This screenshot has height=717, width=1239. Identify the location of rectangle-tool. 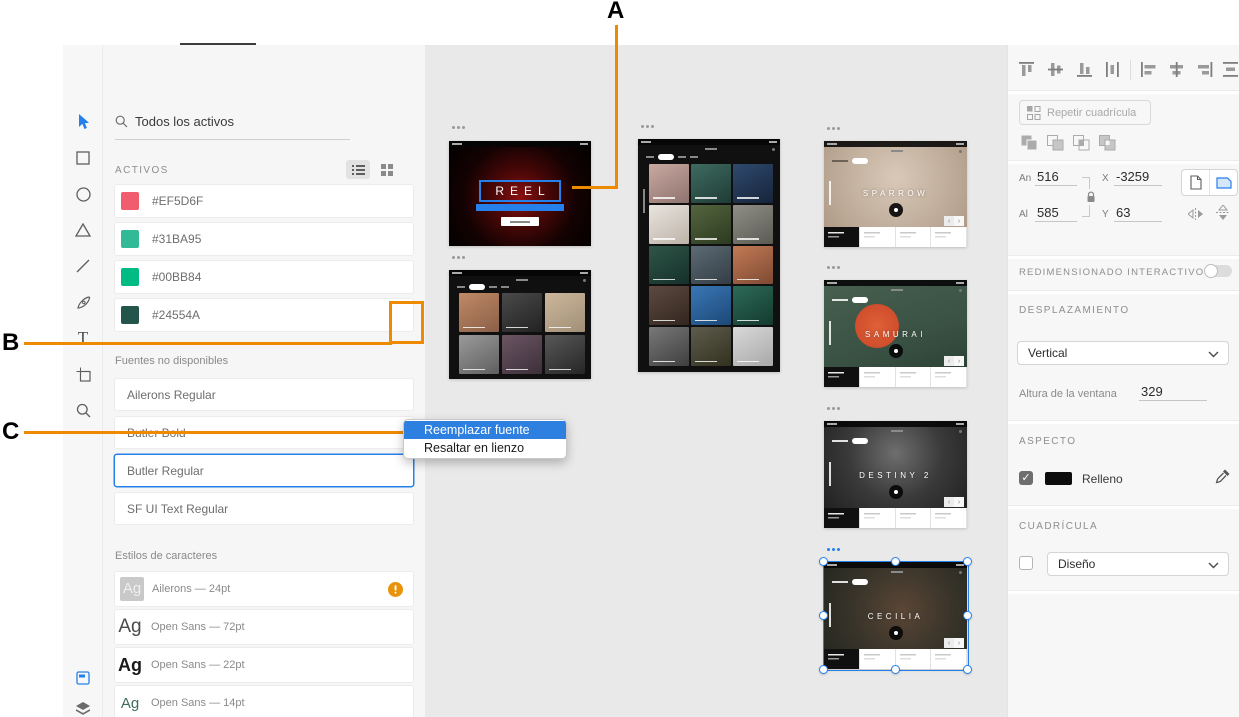
(83, 158).